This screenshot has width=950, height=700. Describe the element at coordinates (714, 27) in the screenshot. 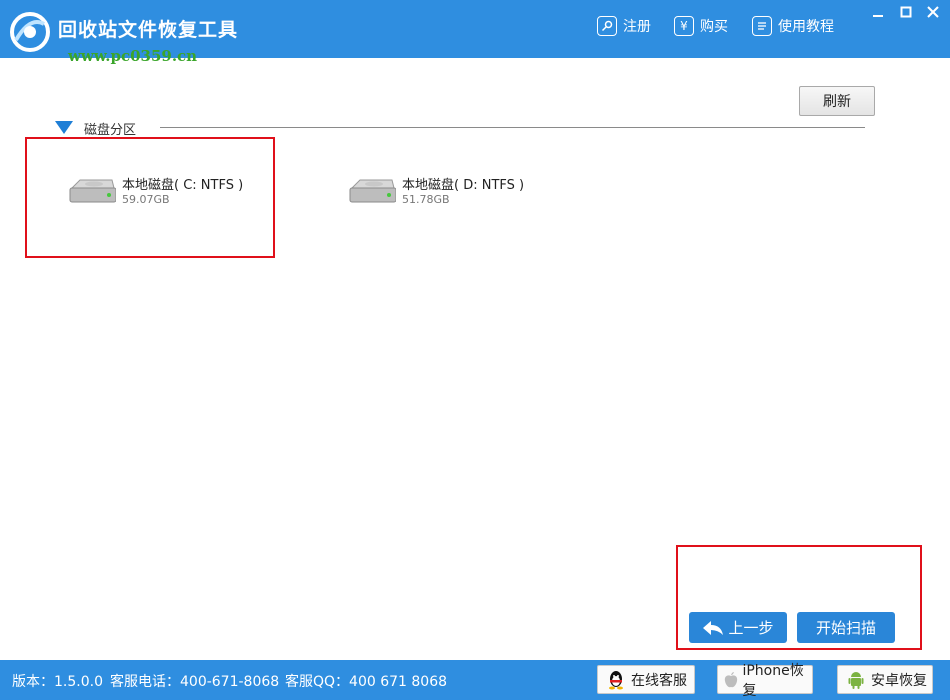

I see `buy-label: 购买` at that location.